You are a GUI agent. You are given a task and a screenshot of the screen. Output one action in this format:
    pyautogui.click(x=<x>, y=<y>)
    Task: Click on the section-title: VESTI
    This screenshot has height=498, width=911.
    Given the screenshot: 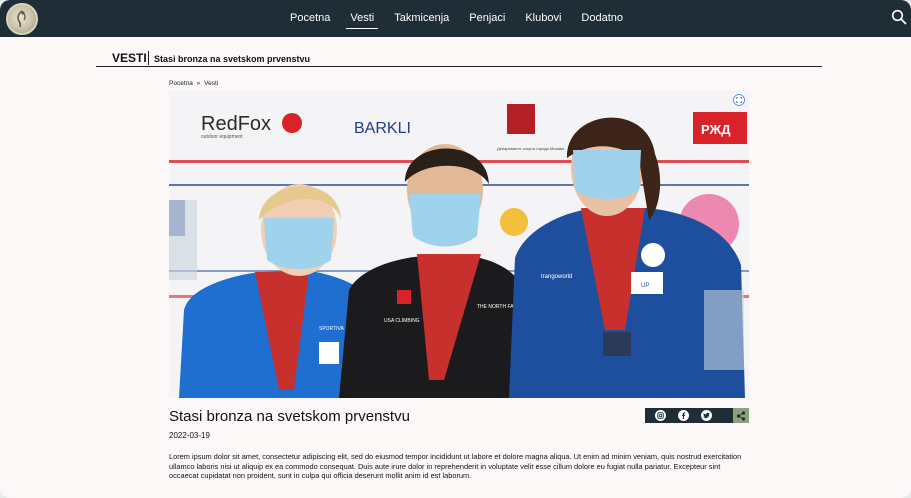 What is the action you would take?
    pyautogui.click(x=129, y=58)
    